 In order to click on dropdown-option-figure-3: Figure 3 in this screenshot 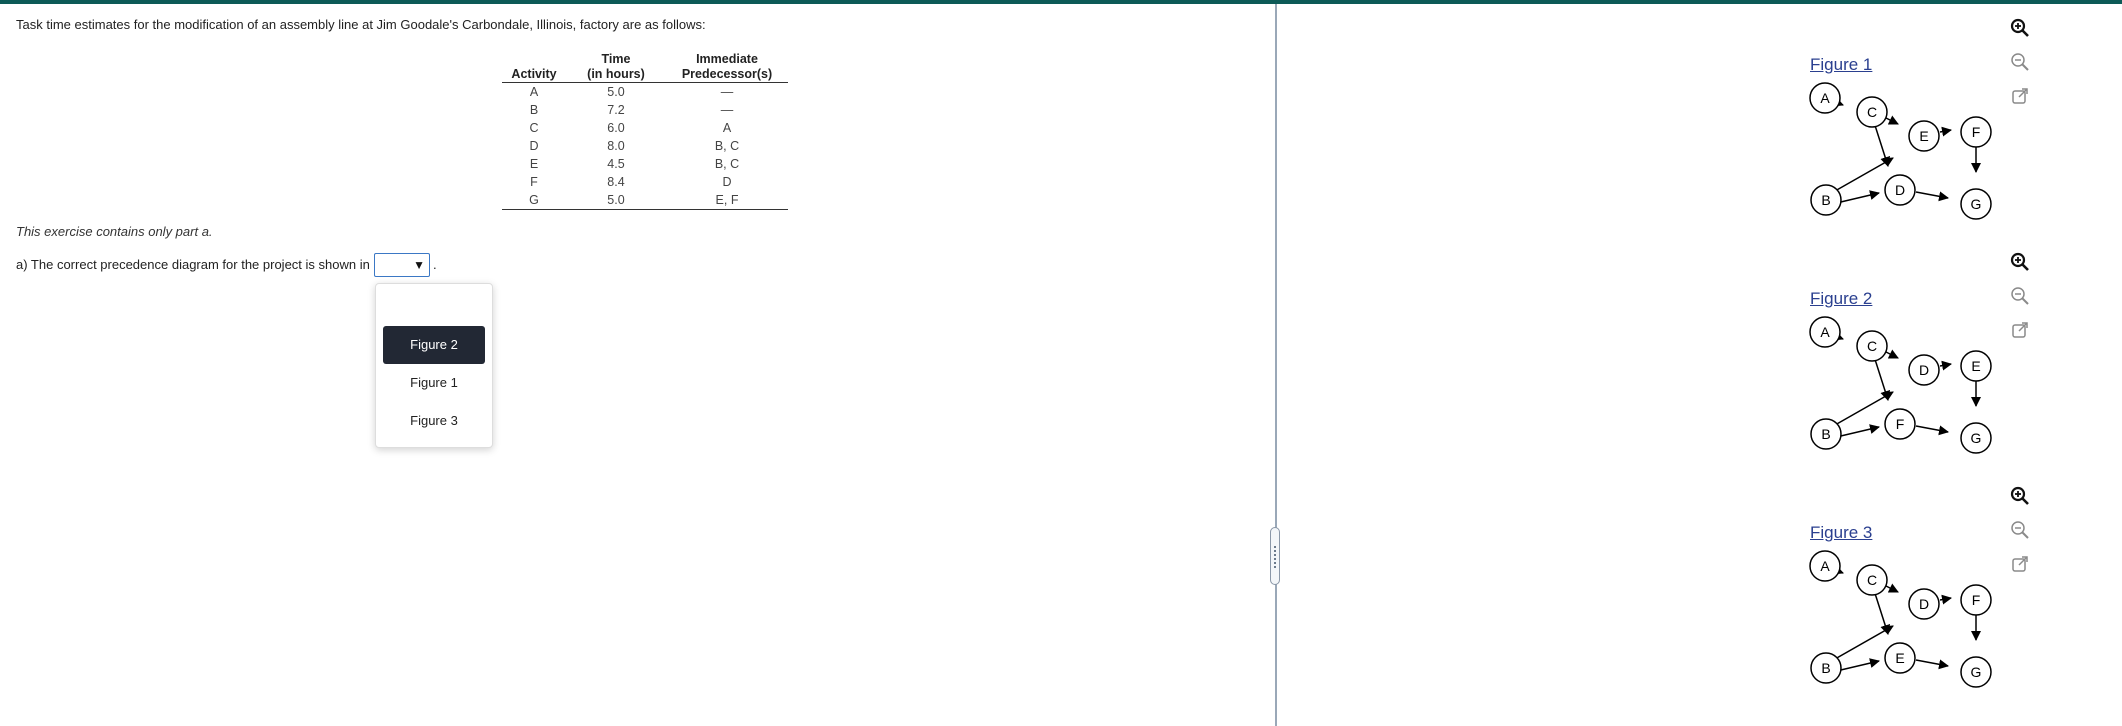, I will do `click(434, 421)`.